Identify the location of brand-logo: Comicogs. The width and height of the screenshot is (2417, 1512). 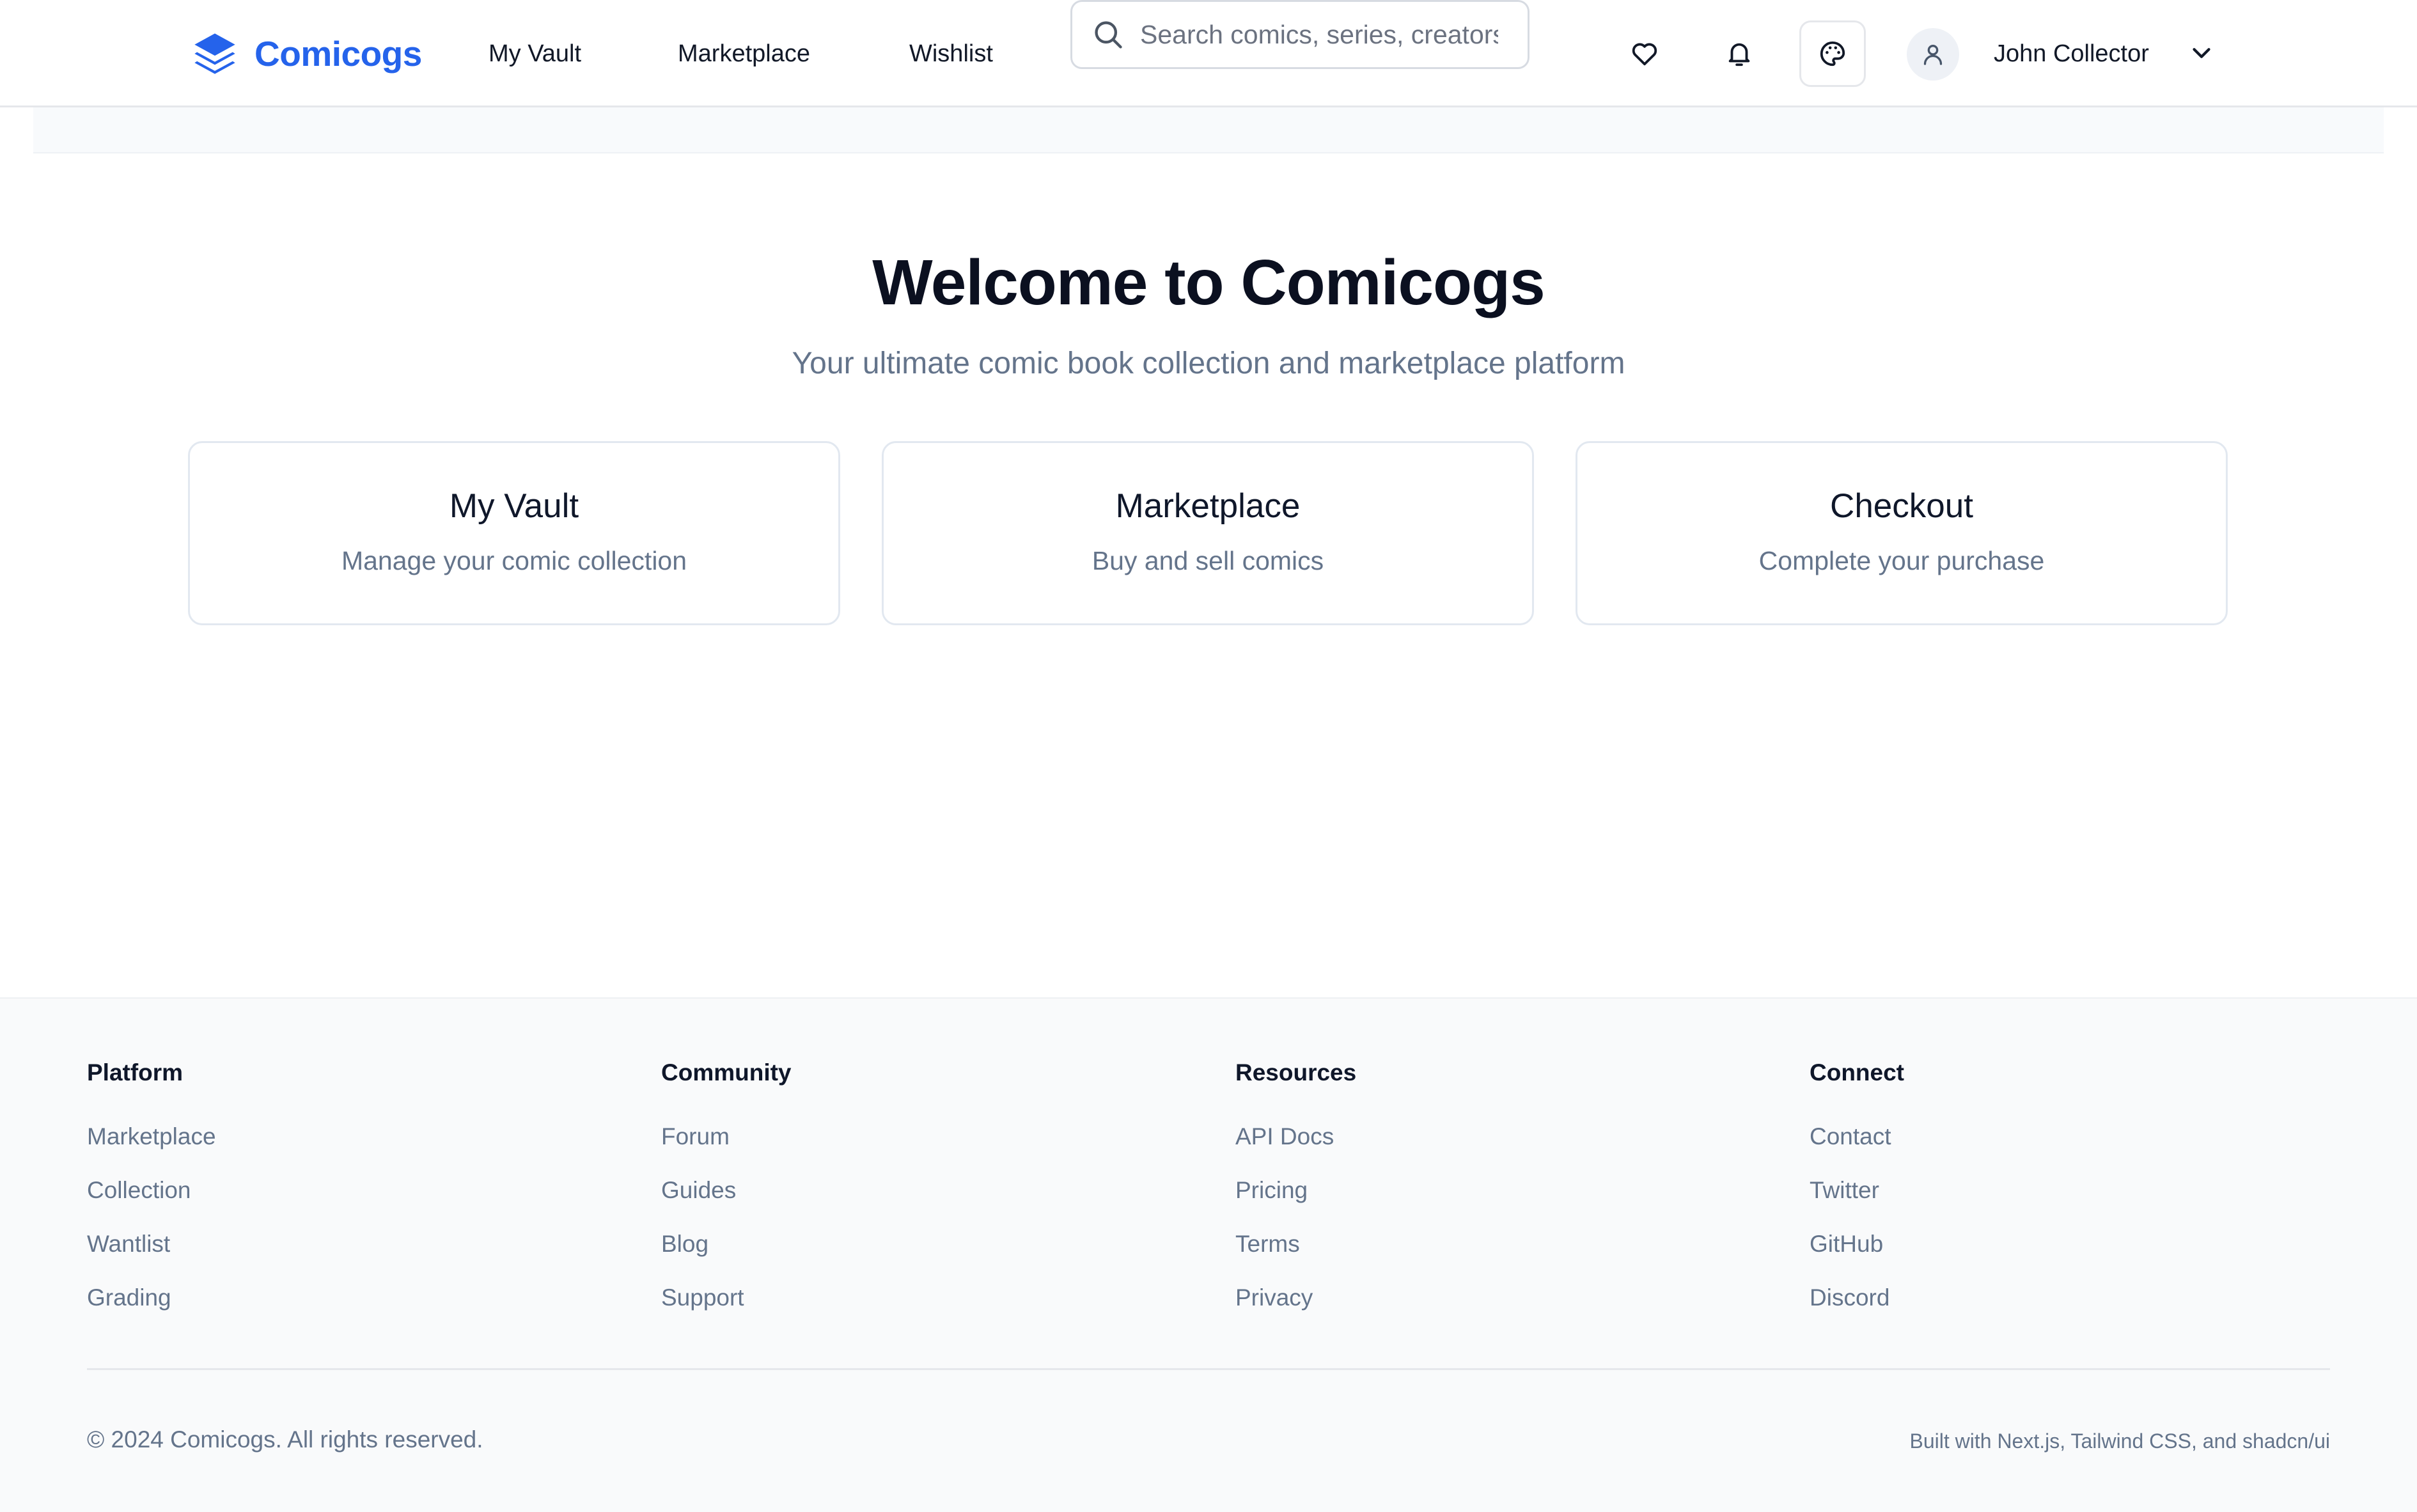
(306, 53).